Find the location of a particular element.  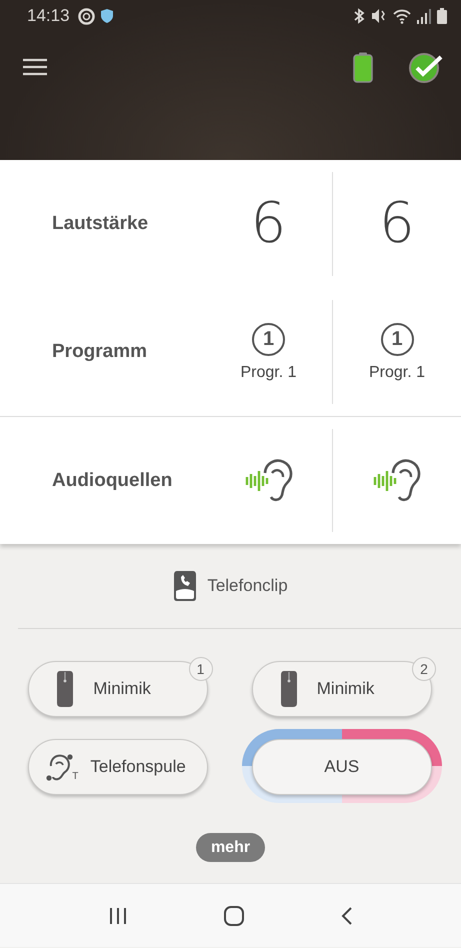

phone-clip-icon is located at coordinates (185, 586).